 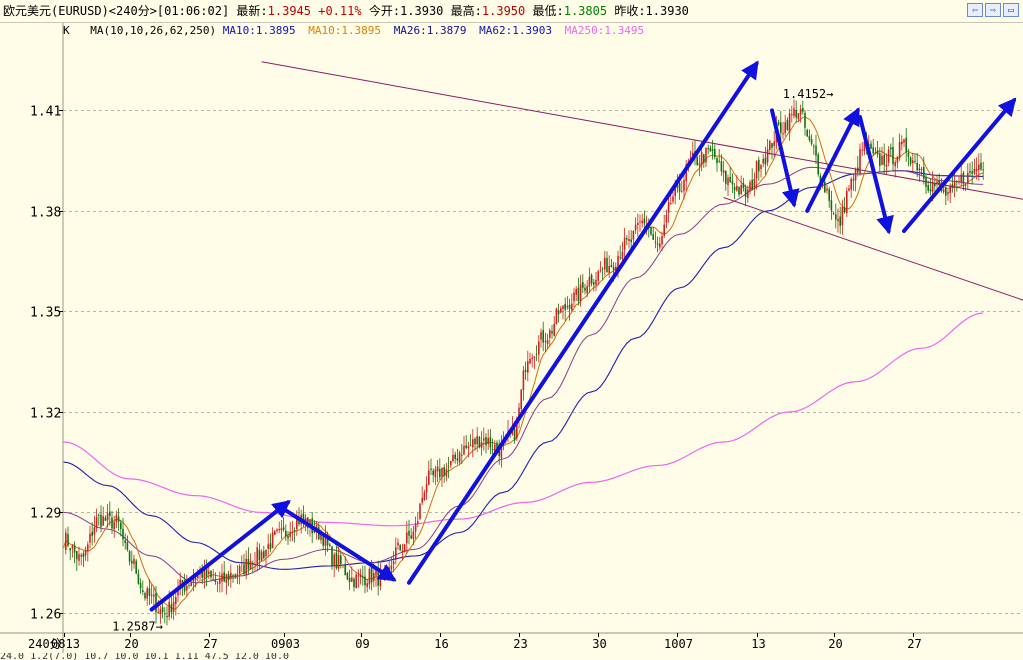 I want to click on channel-line, so click(x=873, y=249).